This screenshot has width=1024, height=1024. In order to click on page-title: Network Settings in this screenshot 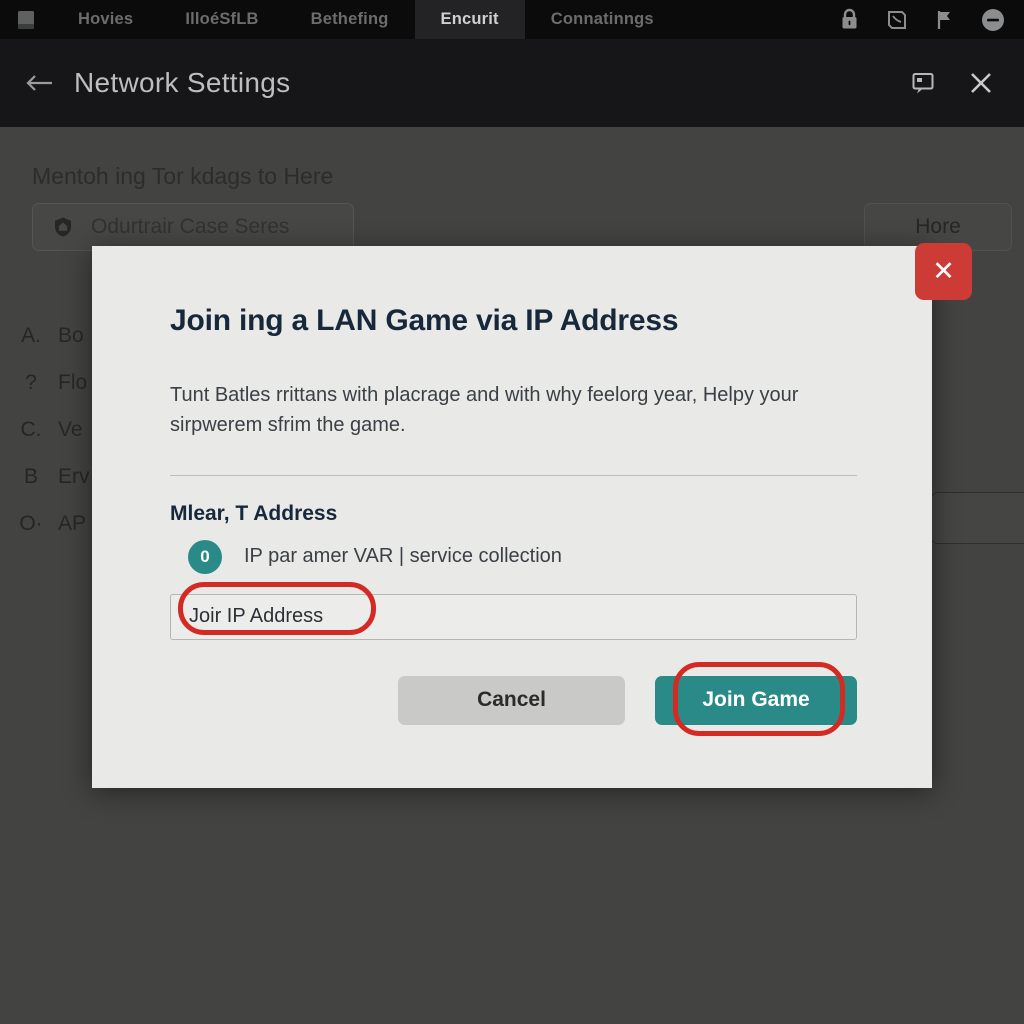, I will do `click(182, 82)`.